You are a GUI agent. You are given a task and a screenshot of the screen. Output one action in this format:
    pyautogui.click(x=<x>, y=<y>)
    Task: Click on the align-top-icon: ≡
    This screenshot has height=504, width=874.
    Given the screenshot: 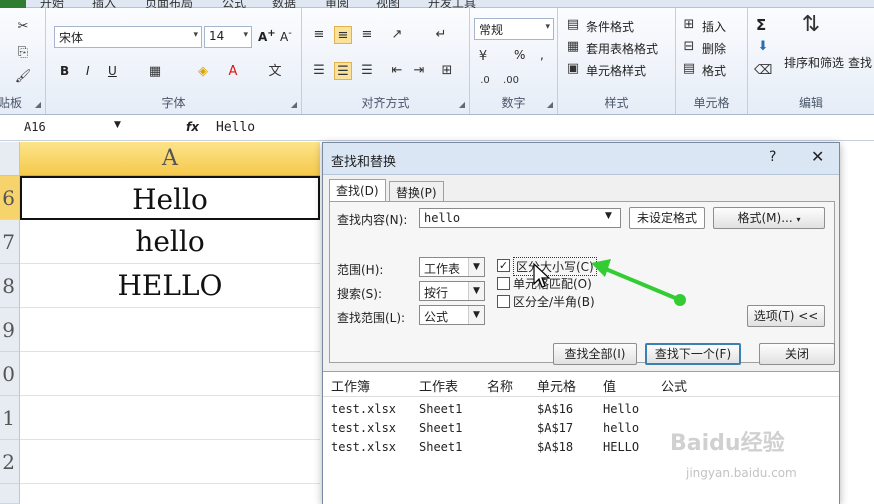 What is the action you would take?
    pyautogui.click(x=319, y=35)
    